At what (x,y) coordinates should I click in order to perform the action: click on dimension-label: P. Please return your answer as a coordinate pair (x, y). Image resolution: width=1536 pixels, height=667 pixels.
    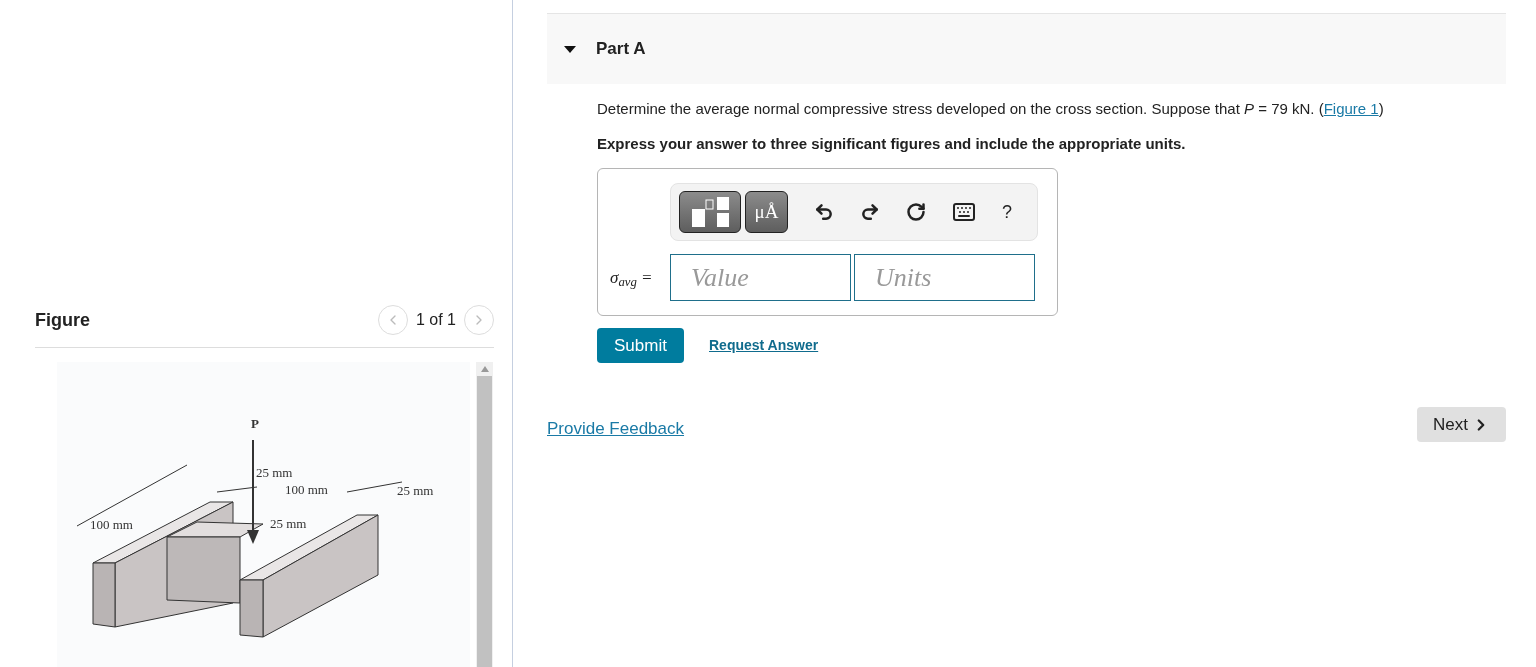
    Looking at the image, I should click on (255, 423).